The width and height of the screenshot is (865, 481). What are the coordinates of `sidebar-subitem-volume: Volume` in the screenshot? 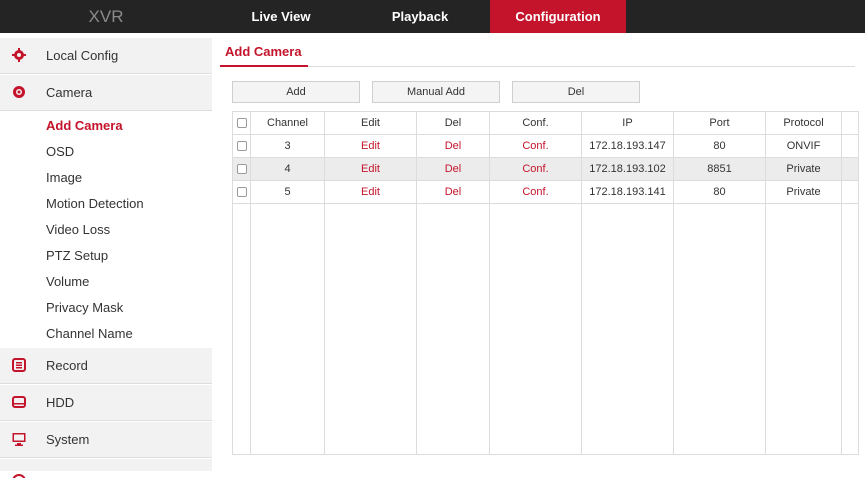 It's located at (67, 282).